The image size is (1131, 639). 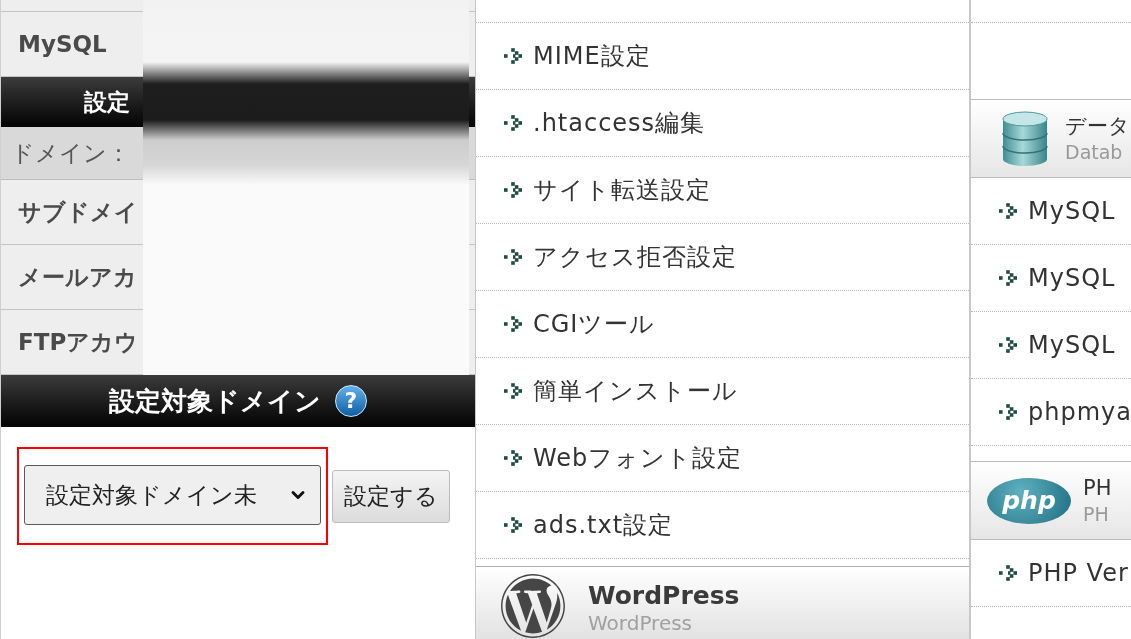 I want to click on domain-select: 設定対象ドメイン未, so click(x=172, y=495).